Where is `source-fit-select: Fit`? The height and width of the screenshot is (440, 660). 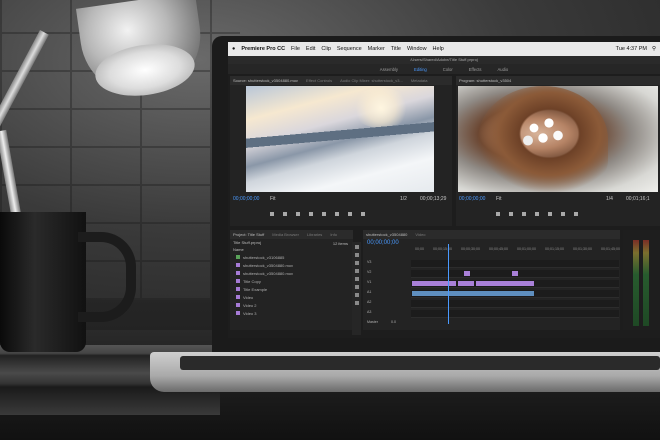
source-fit-select: Fit is located at coordinates (273, 199).